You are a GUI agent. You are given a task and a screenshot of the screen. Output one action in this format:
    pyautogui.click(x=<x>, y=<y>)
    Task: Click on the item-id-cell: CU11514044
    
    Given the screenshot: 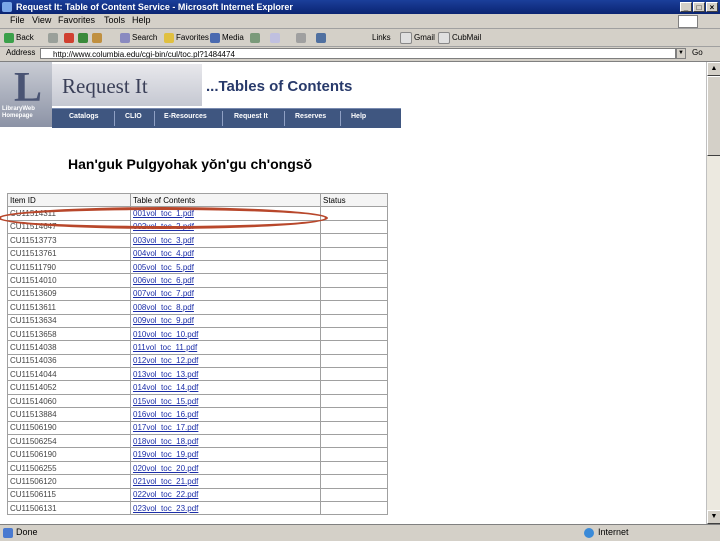 What is the action you would take?
    pyautogui.click(x=69, y=374)
    